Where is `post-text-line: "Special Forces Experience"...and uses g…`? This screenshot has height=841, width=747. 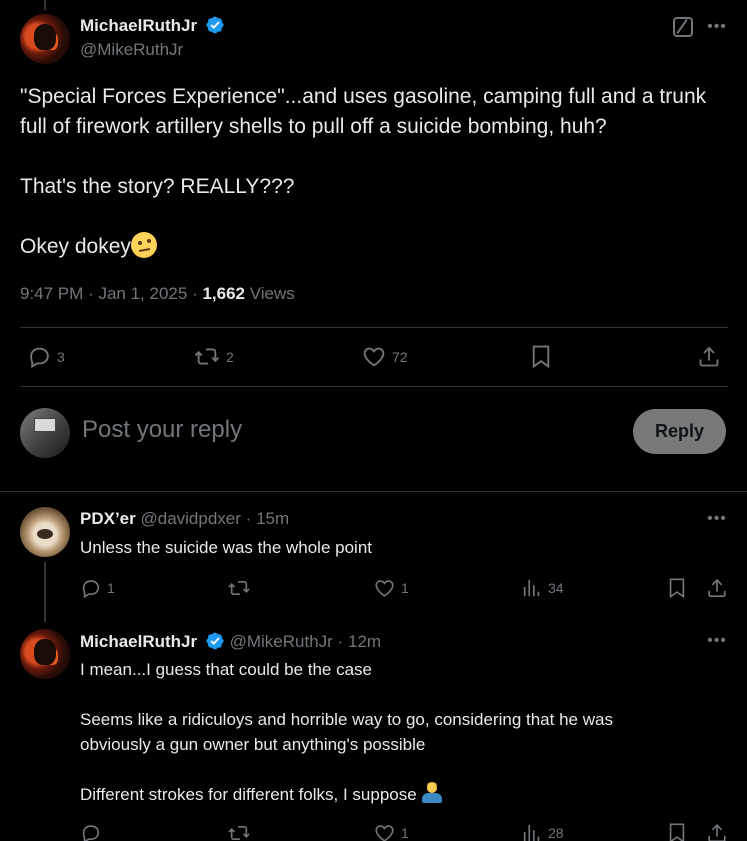
post-text-line: "Special Forces Experience"...and uses g… is located at coordinates (363, 96).